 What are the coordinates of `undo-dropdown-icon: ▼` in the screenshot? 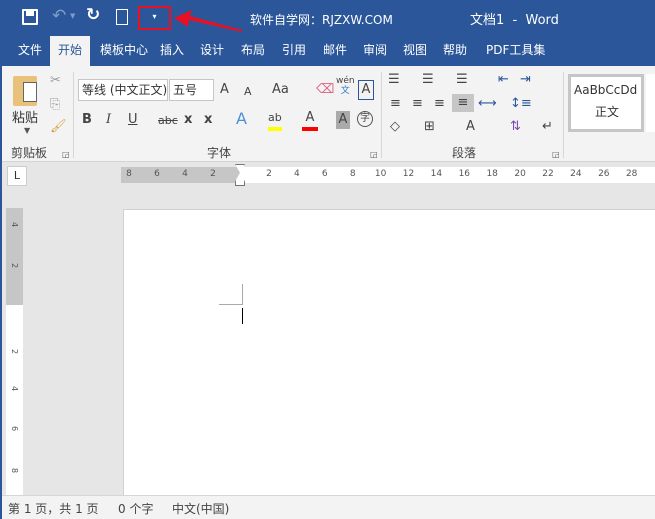 It's located at (72, 16).